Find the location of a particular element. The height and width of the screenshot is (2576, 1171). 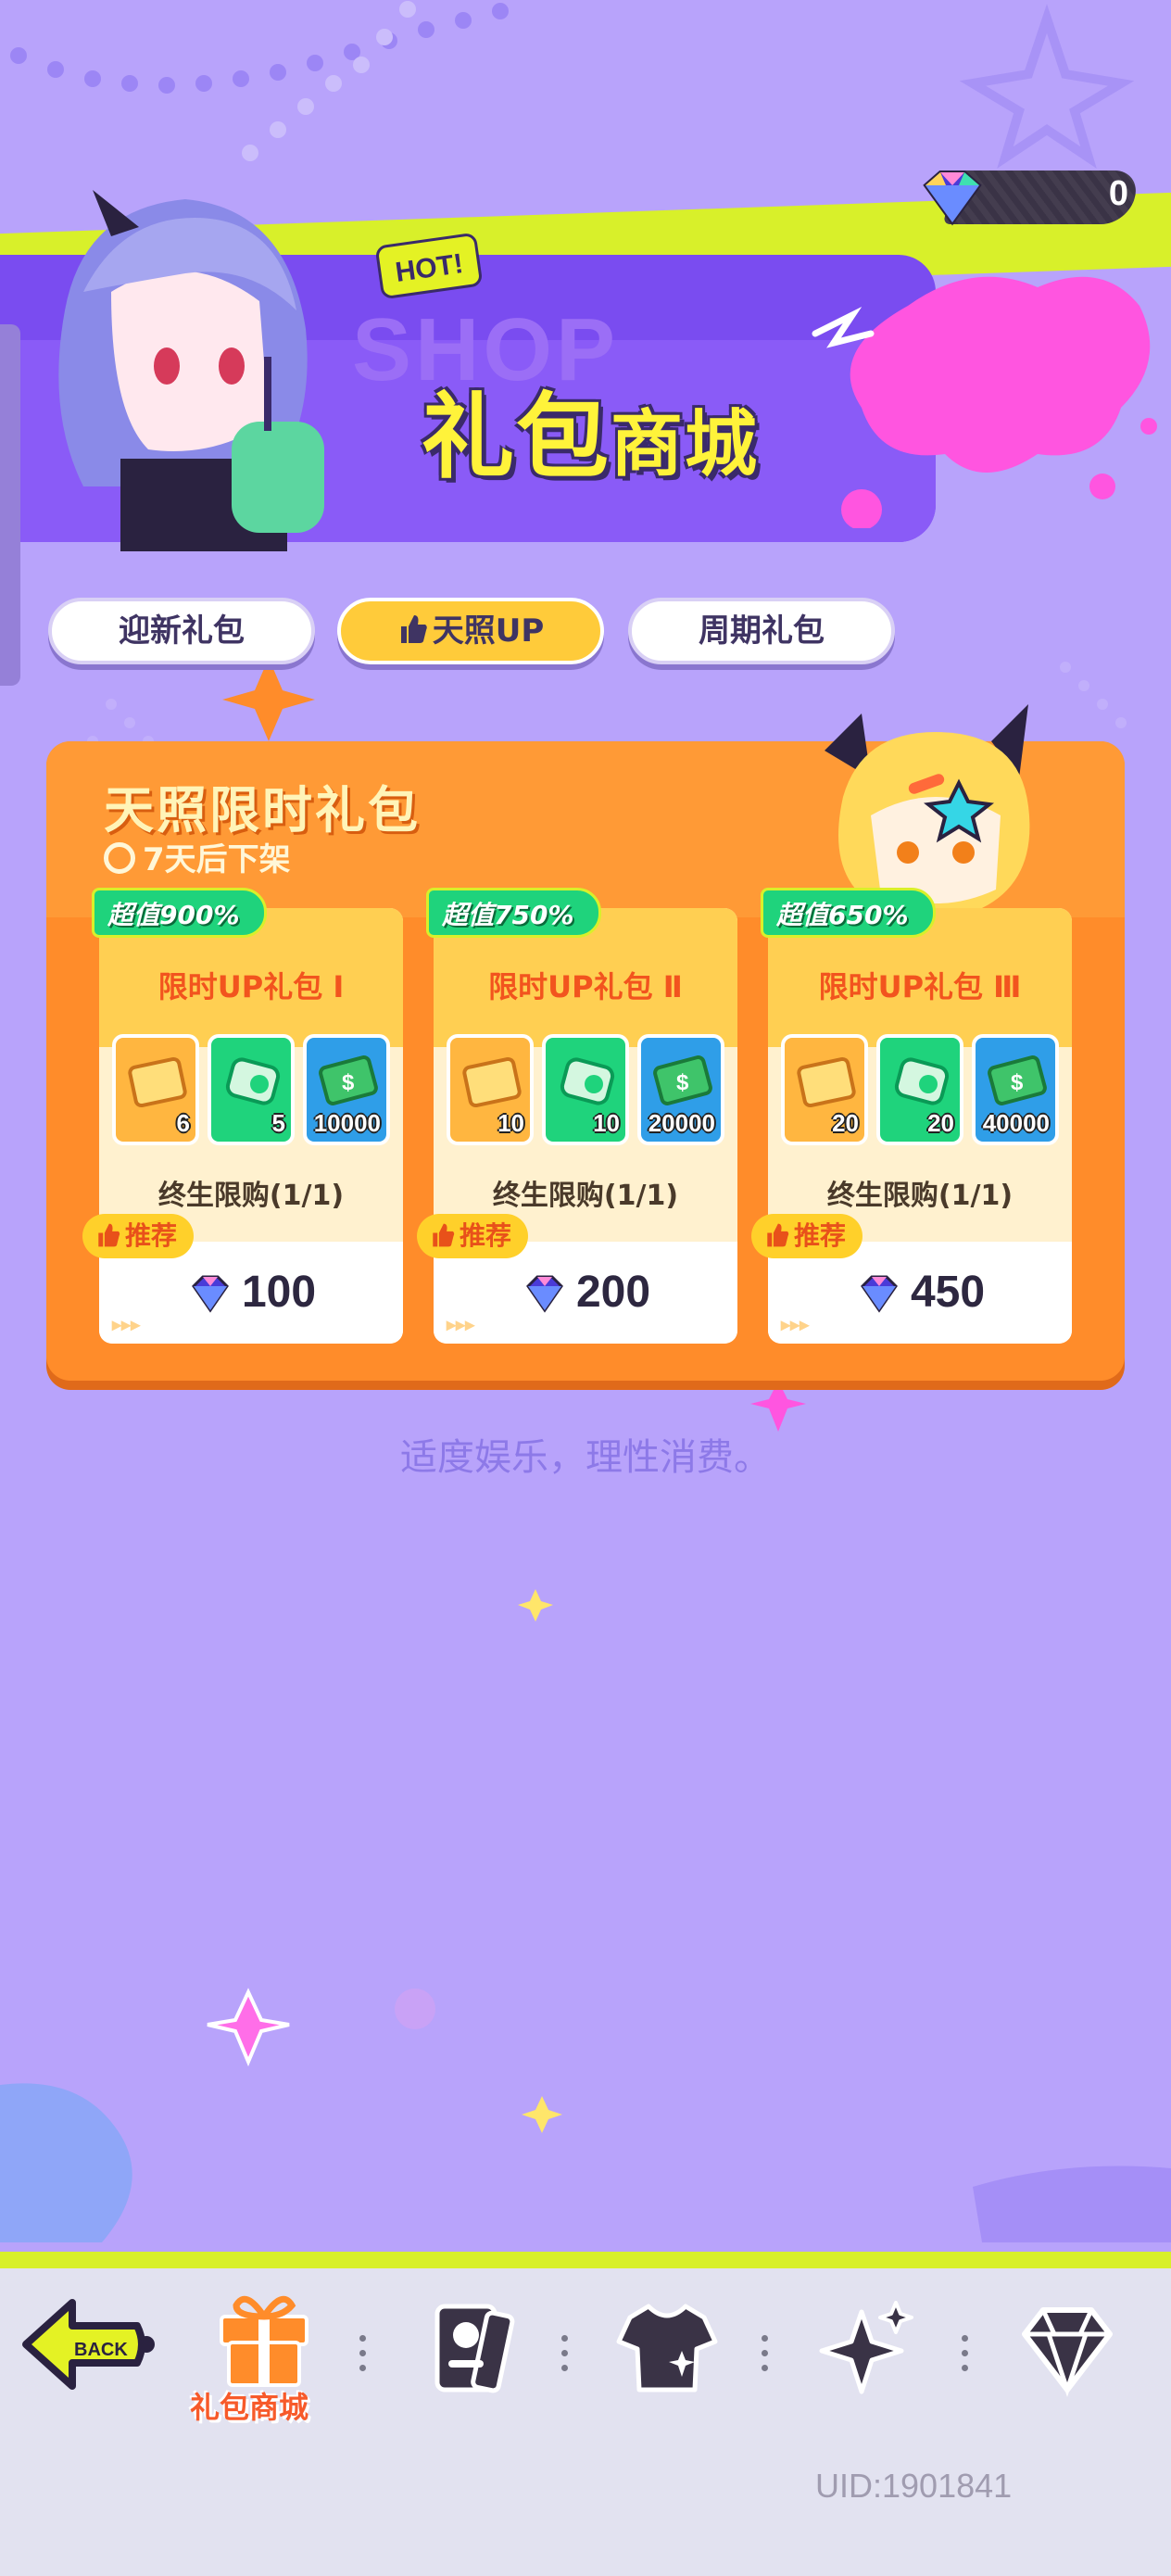

item-count: 20000 is located at coordinates (682, 1123).